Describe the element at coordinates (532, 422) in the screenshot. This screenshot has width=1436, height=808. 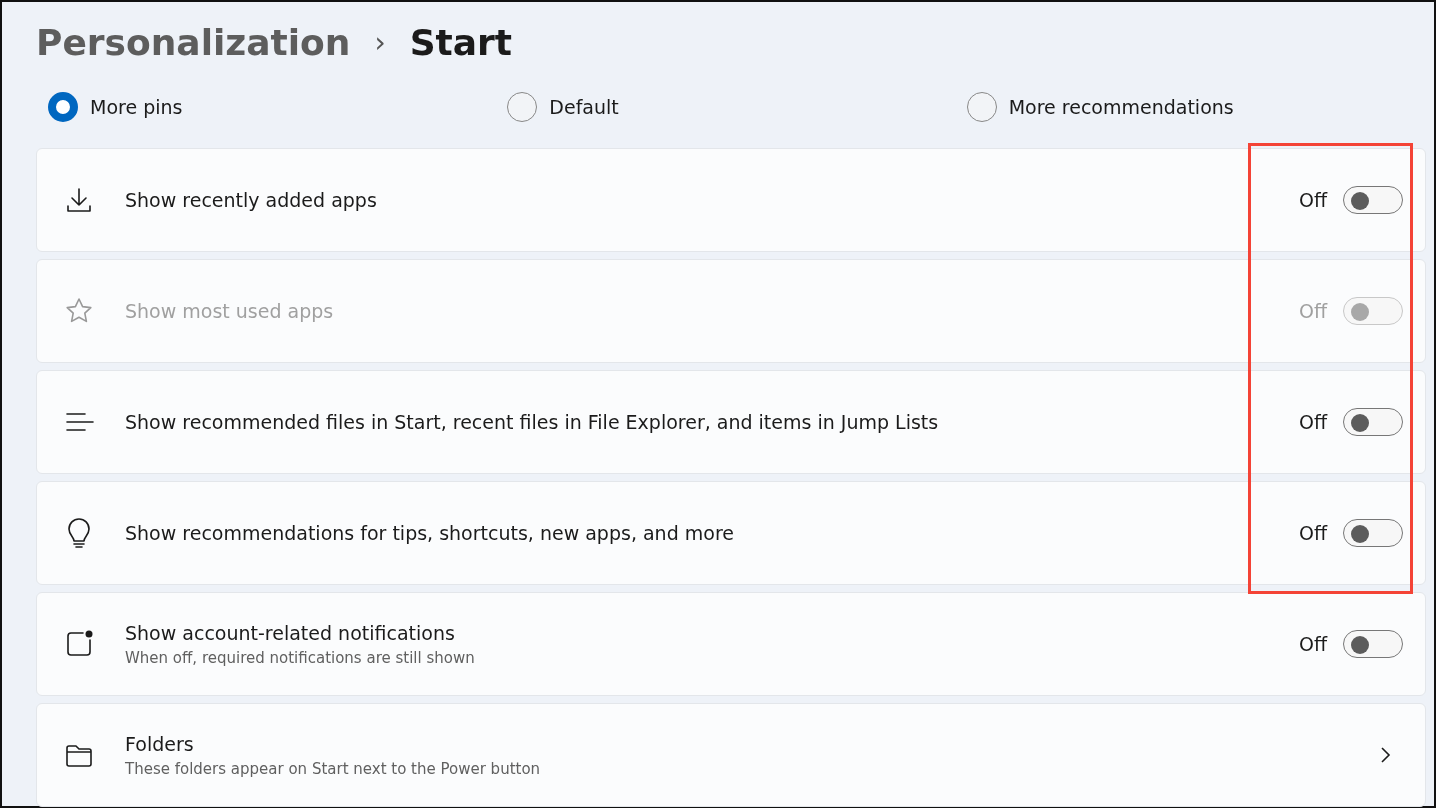
I see `setting-label: Show recommended files in Start, recent files in File Explorer, and items in Jump Lists` at that location.